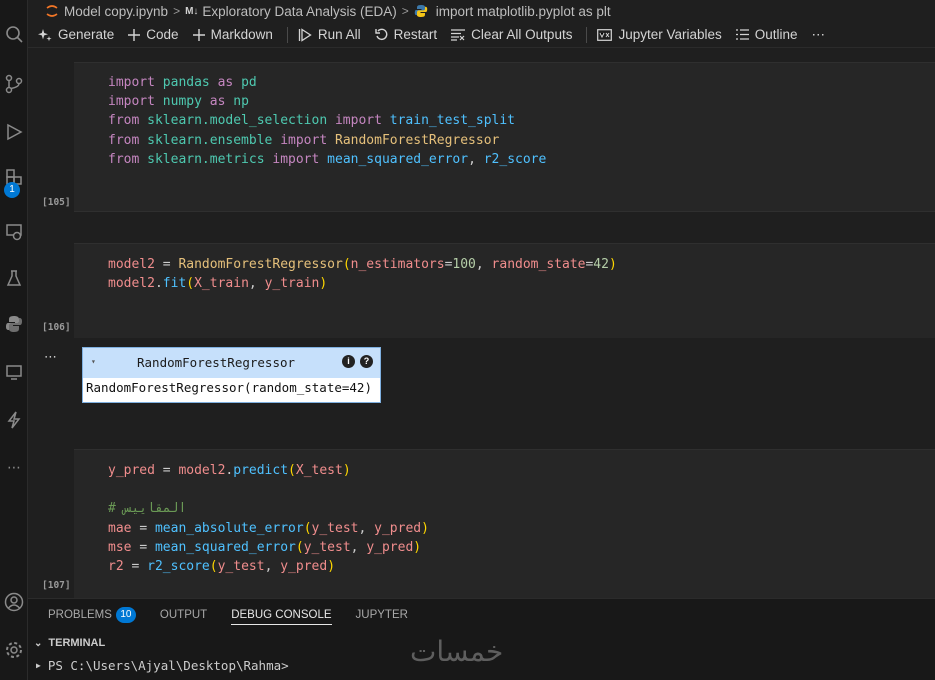 The image size is (935, 680). What do you see at coordinates (381, 34) in the screenshot?
I see `restart-icon` at bounding box center [381, 34].